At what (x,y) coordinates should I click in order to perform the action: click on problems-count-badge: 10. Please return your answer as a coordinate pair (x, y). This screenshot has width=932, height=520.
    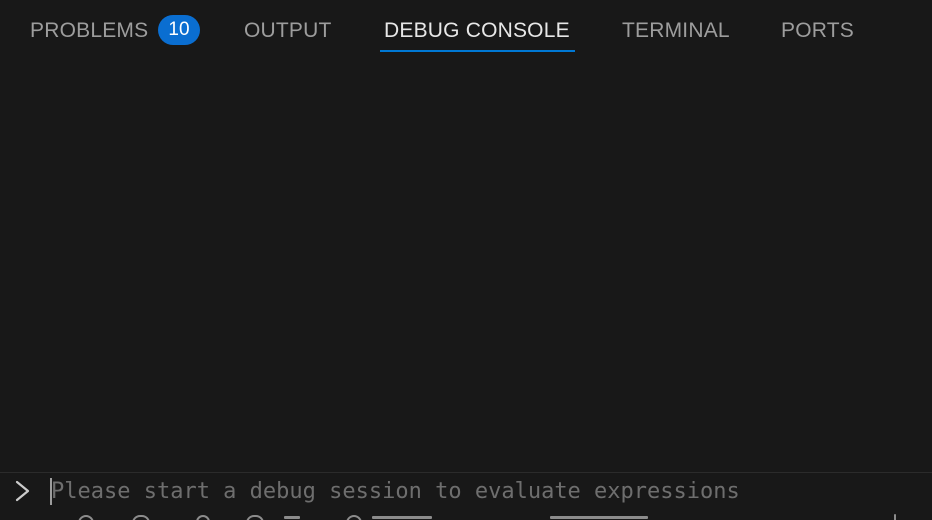
    Looking at the image, I should click on (179, 30).